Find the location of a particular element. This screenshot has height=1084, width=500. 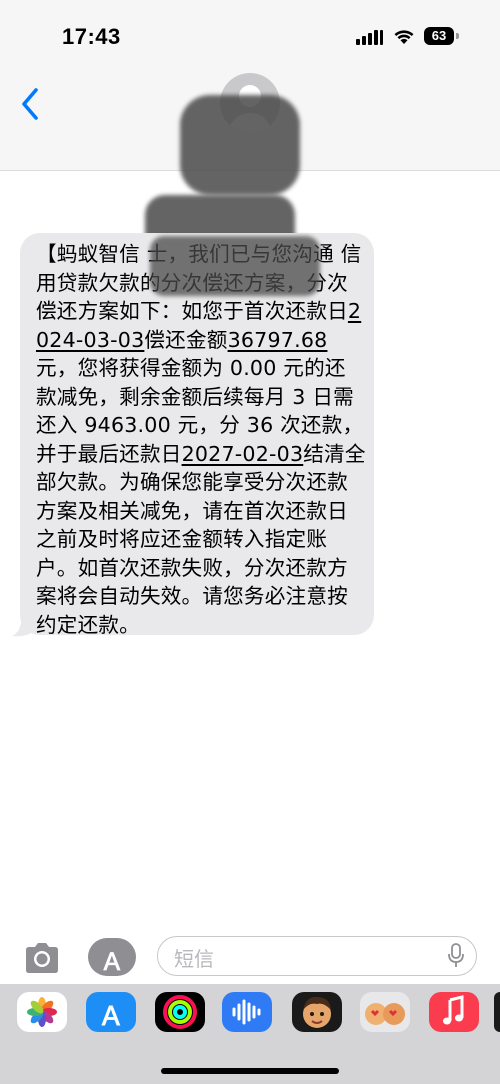

camera-button is located at coordinates (42, 958).